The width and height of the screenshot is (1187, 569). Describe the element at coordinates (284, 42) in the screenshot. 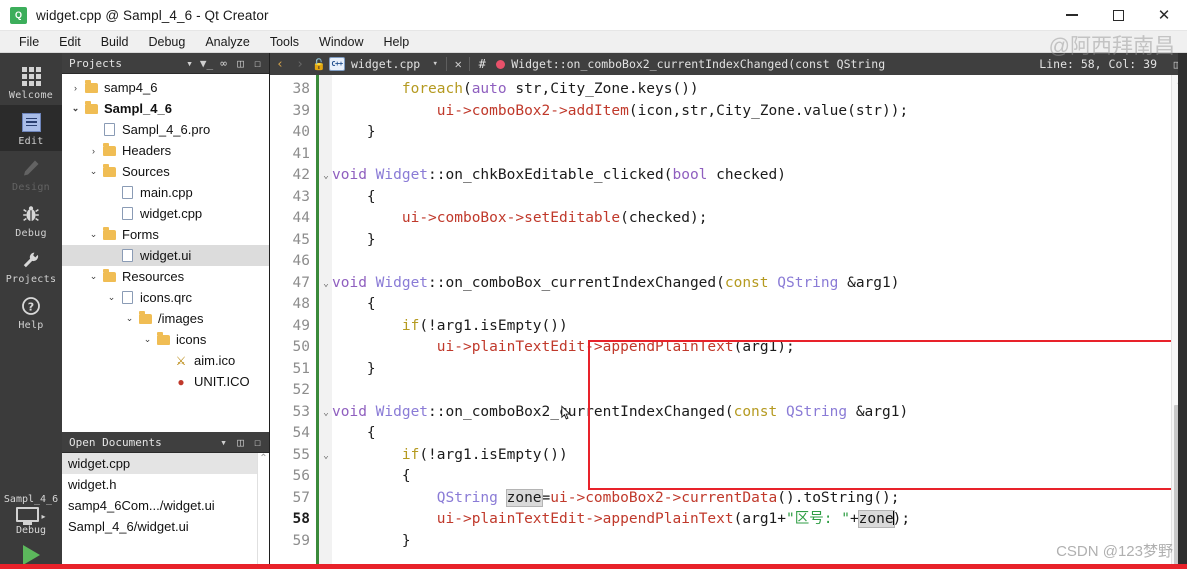

I see `menu-item-tools: Tools` at that location.